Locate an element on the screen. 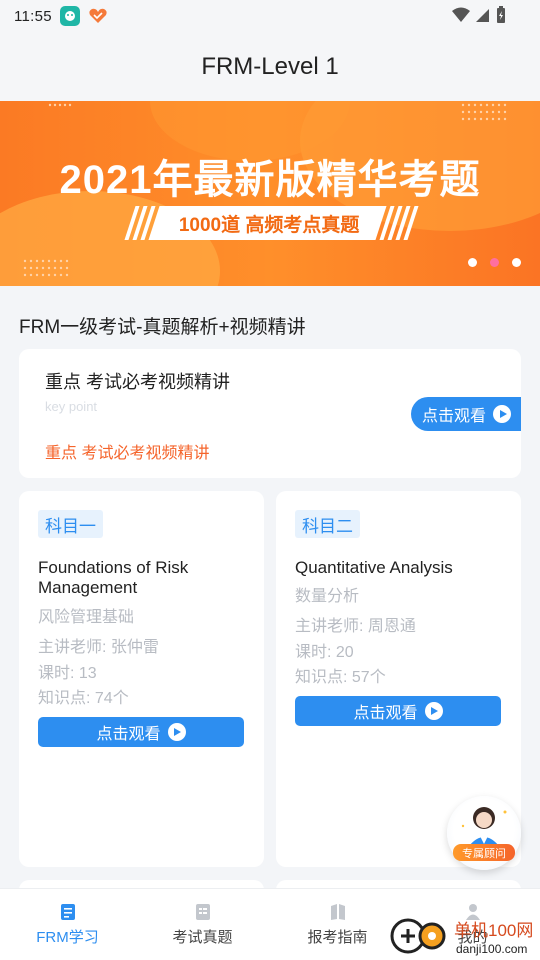  wifi-icon is located at coordinates (461, 14).